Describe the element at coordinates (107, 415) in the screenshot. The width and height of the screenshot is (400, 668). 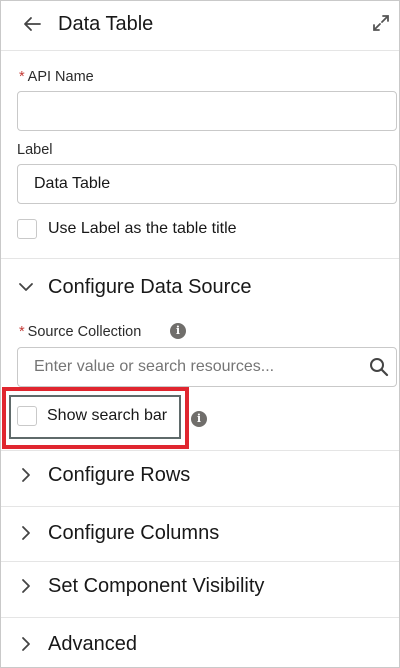
I see `show-search-bar-label: Show search bar` at that location.